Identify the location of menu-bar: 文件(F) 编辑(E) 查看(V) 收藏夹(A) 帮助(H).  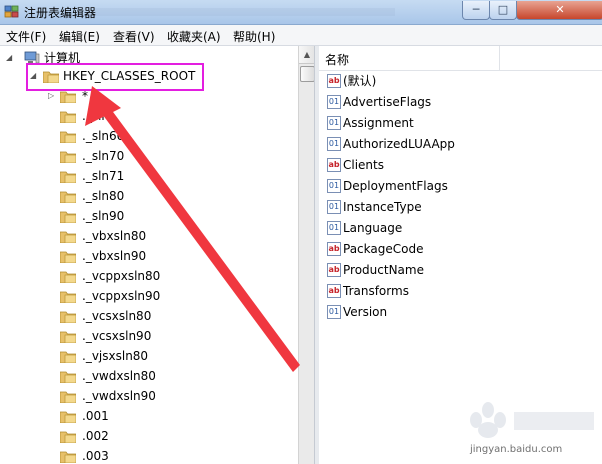
(301, 35).